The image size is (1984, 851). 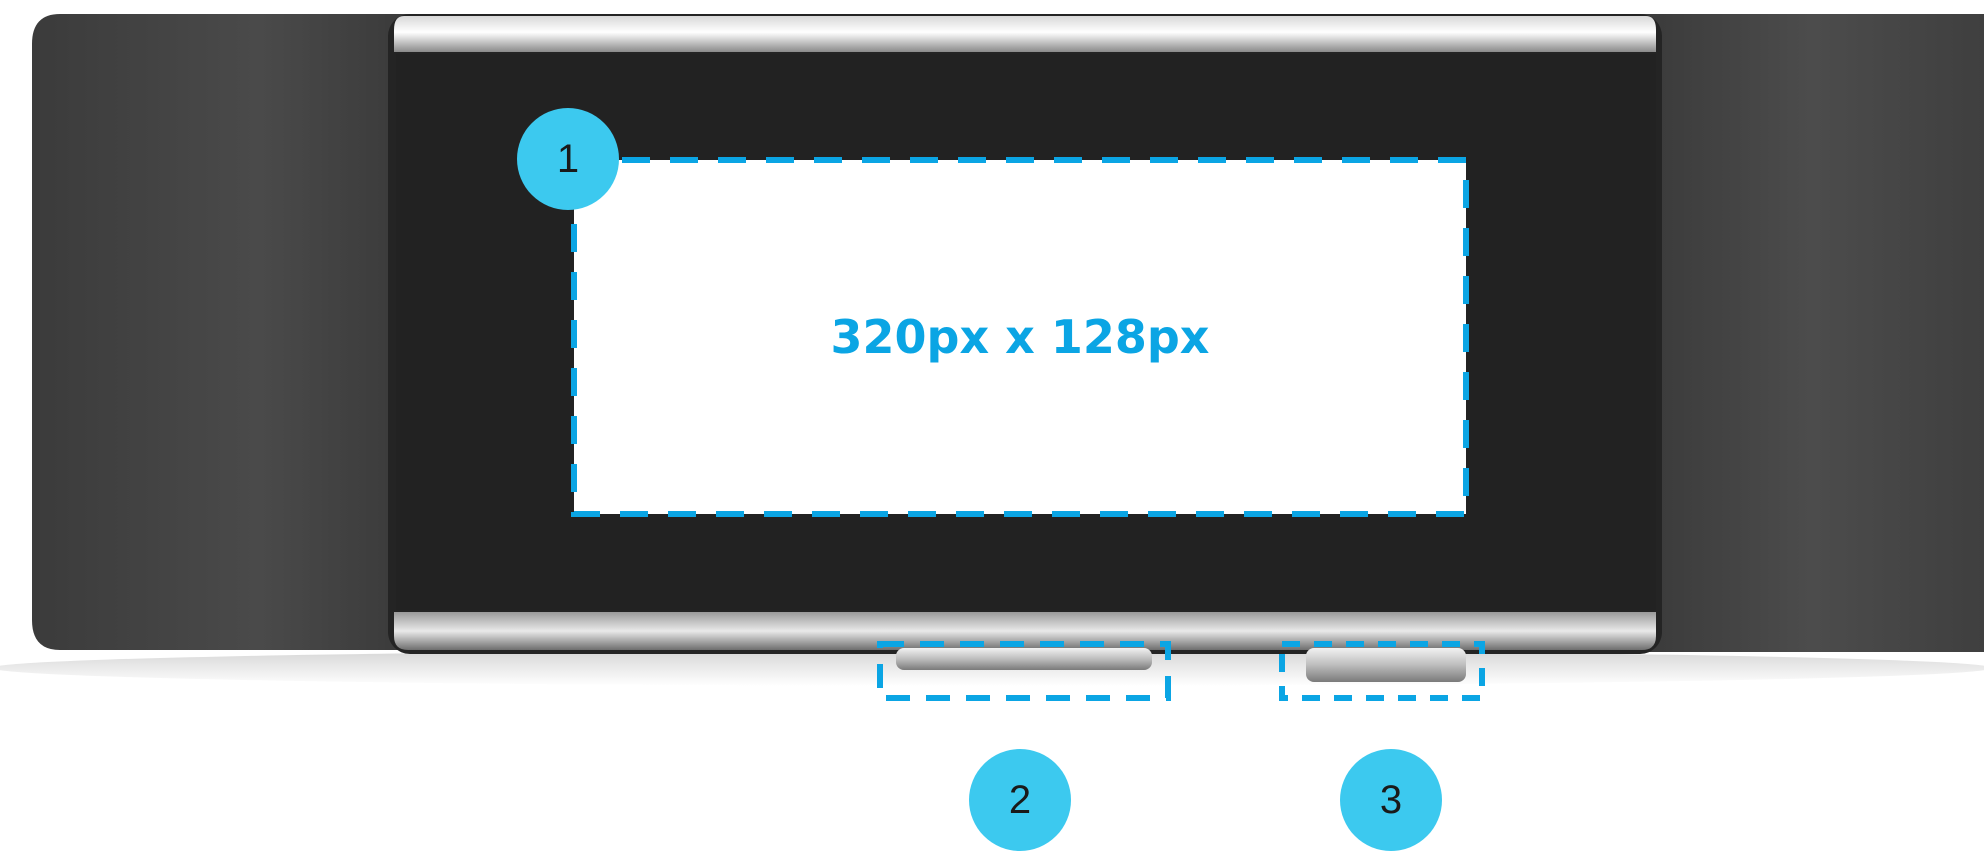 I want to click on callout-1-badge: 1, so click(x=568, y=159).